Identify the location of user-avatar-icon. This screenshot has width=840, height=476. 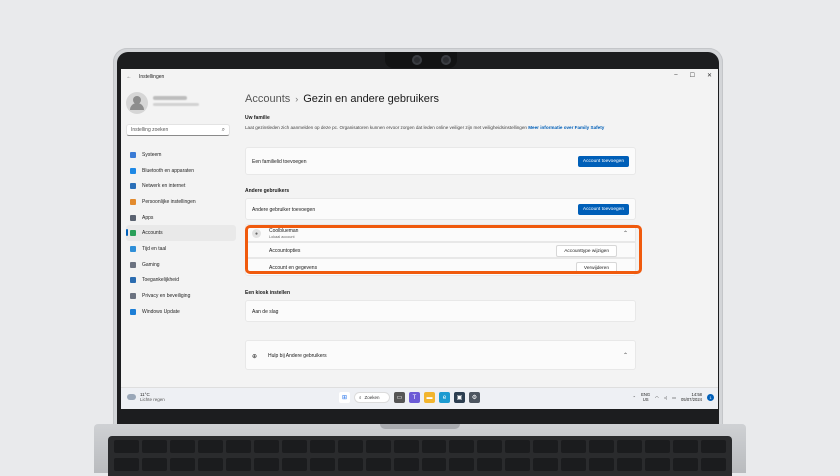
(137, 103).